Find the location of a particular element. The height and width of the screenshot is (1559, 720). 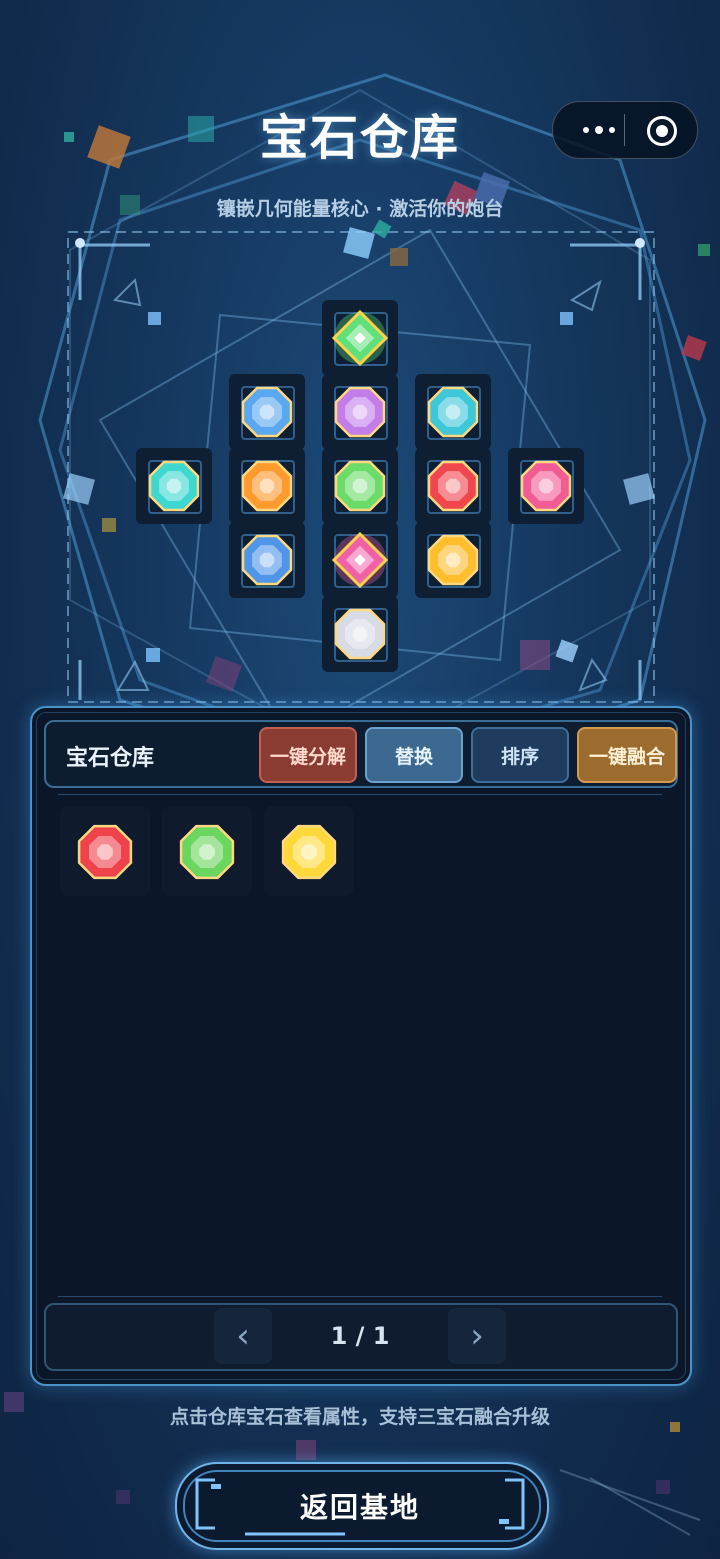

page-indicator: 1 / 1 is located at coordinates (360, 1336).